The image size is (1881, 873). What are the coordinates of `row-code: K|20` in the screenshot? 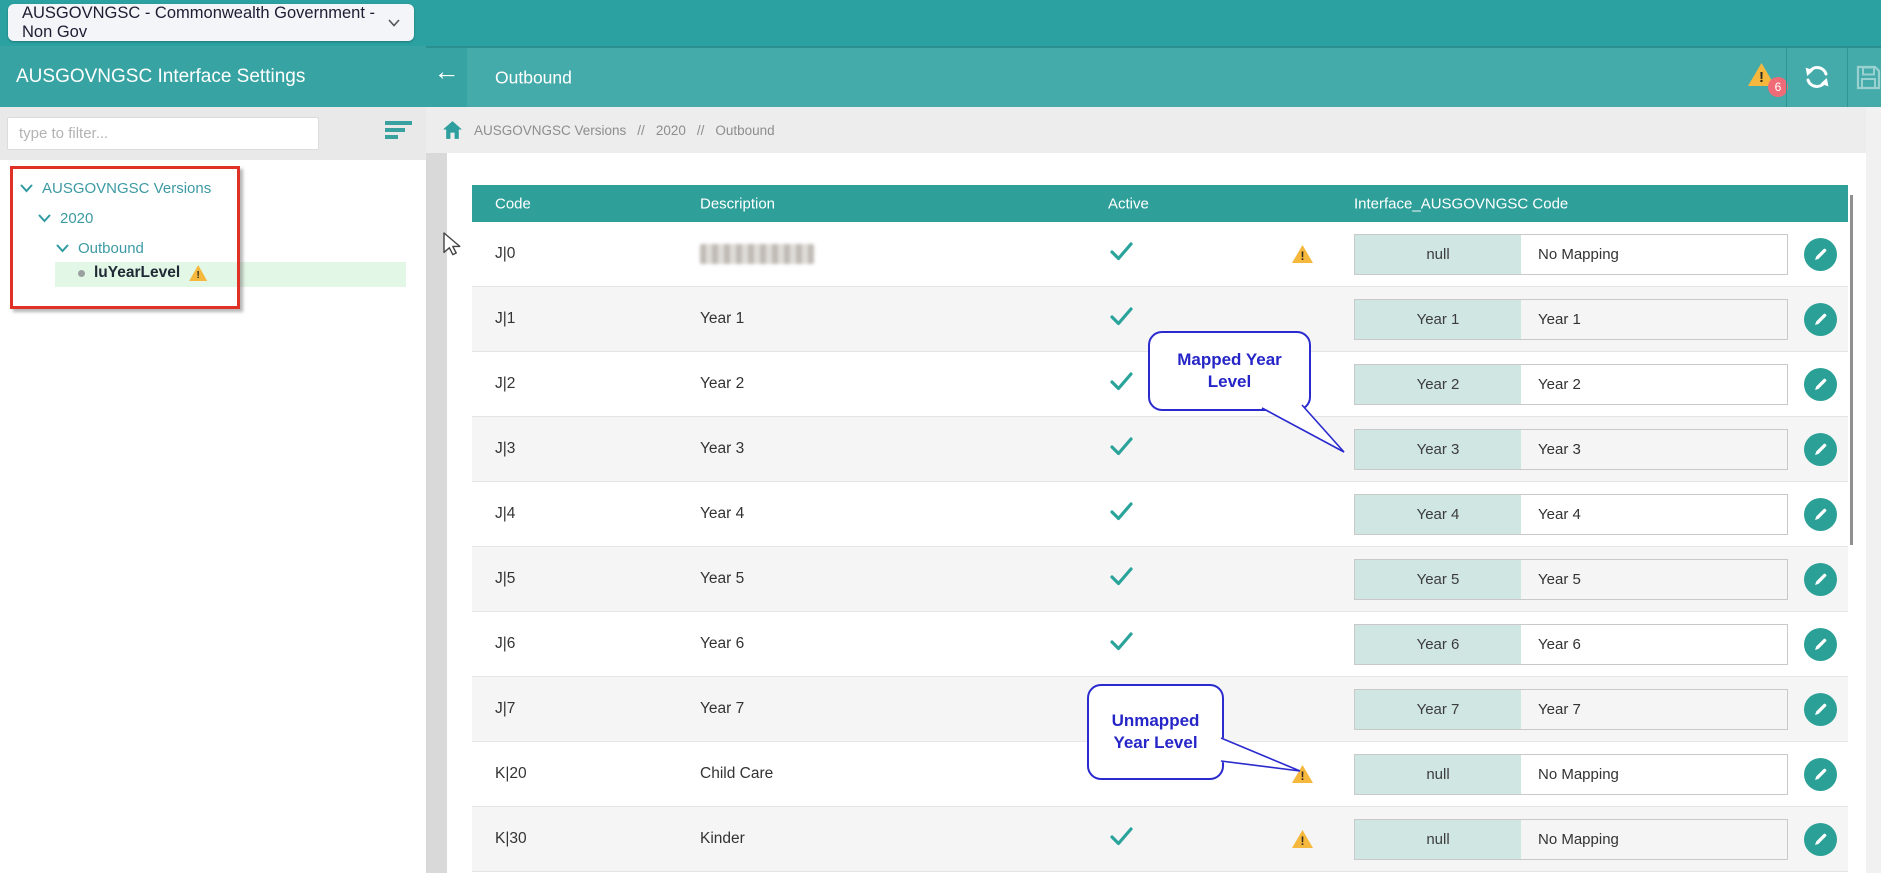 It's located at (511, 773).